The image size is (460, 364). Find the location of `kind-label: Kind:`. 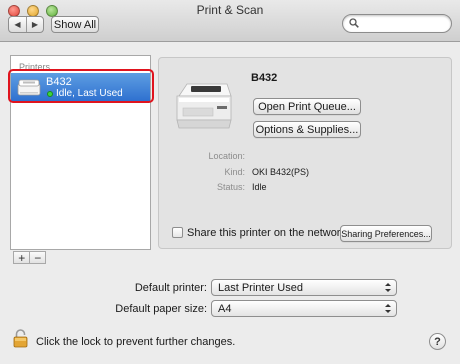

kind-label: Kind: is located at coordinates (234, 172).